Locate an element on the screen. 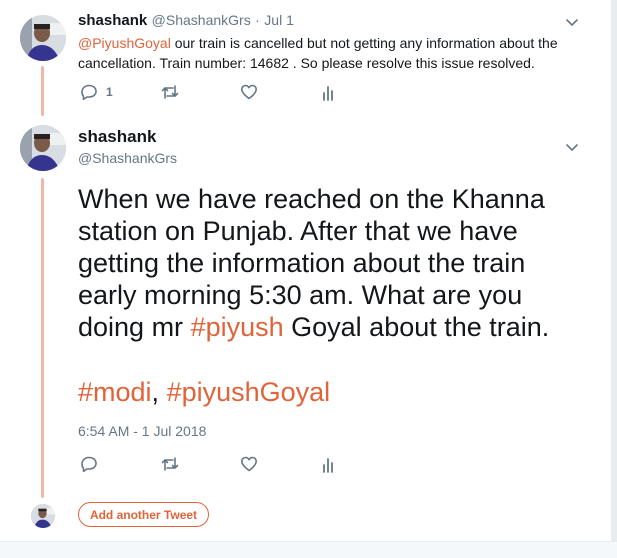 The image size is (617, 558). comma: , is located at coordinates (159, 392).